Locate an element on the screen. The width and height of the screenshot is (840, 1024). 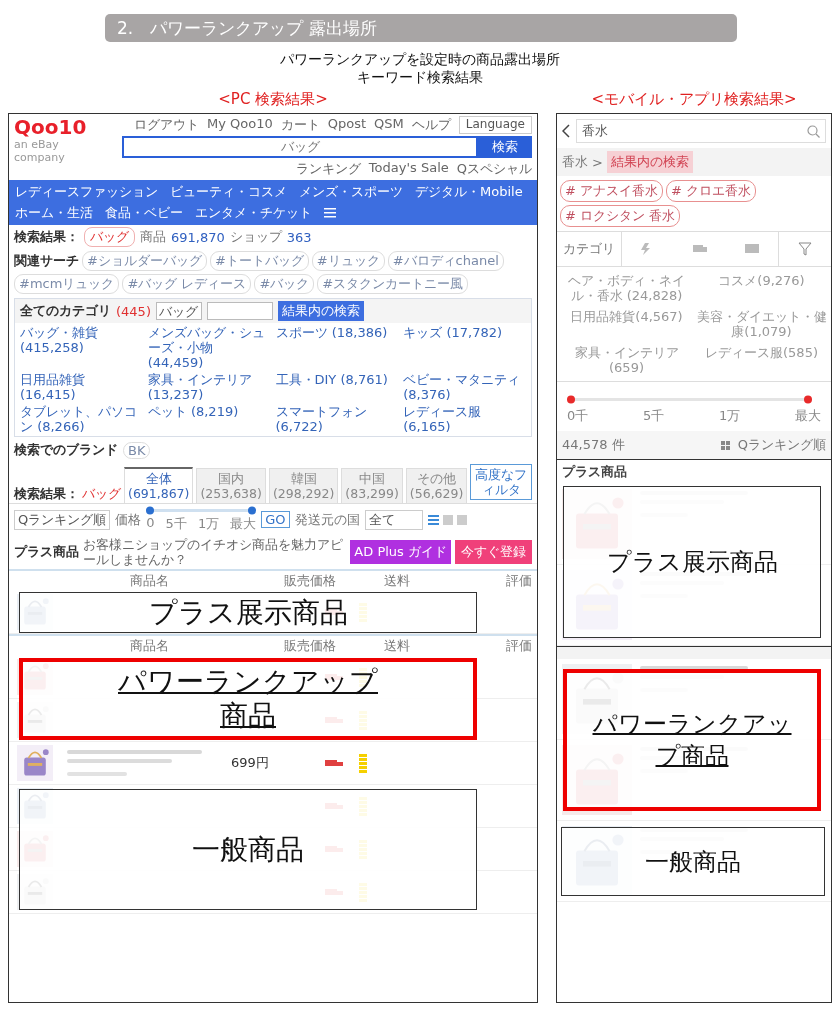
language-select: Language is located at coordinates (495, 125).